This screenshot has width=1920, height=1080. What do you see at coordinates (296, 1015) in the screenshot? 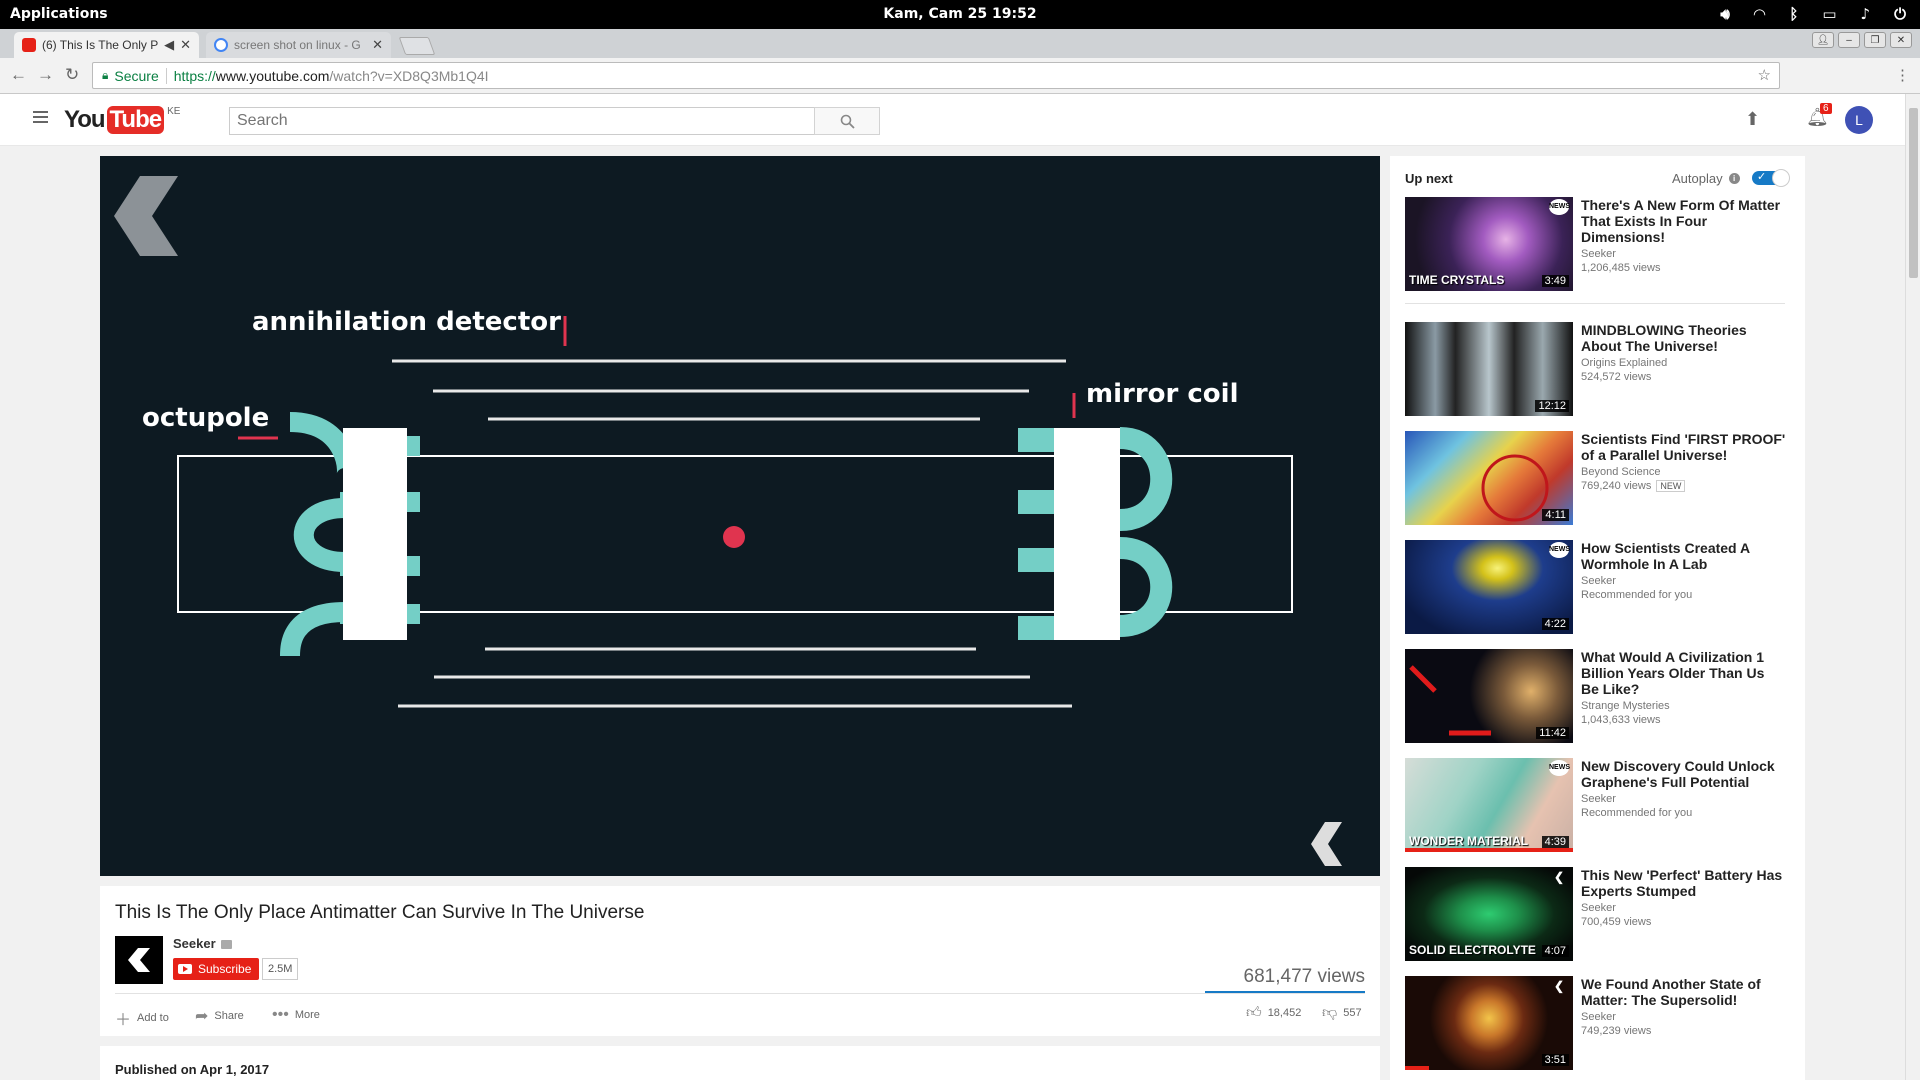
I see `more-button: ••• More` at bounding box center [296, 1015].